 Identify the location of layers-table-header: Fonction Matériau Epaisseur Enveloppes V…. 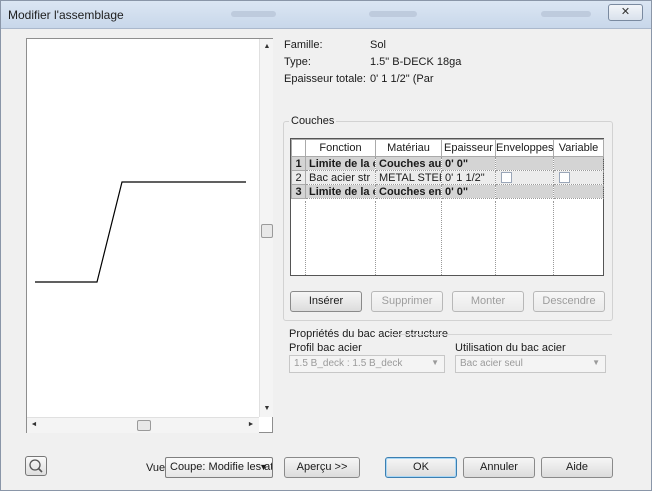
(447, 148).